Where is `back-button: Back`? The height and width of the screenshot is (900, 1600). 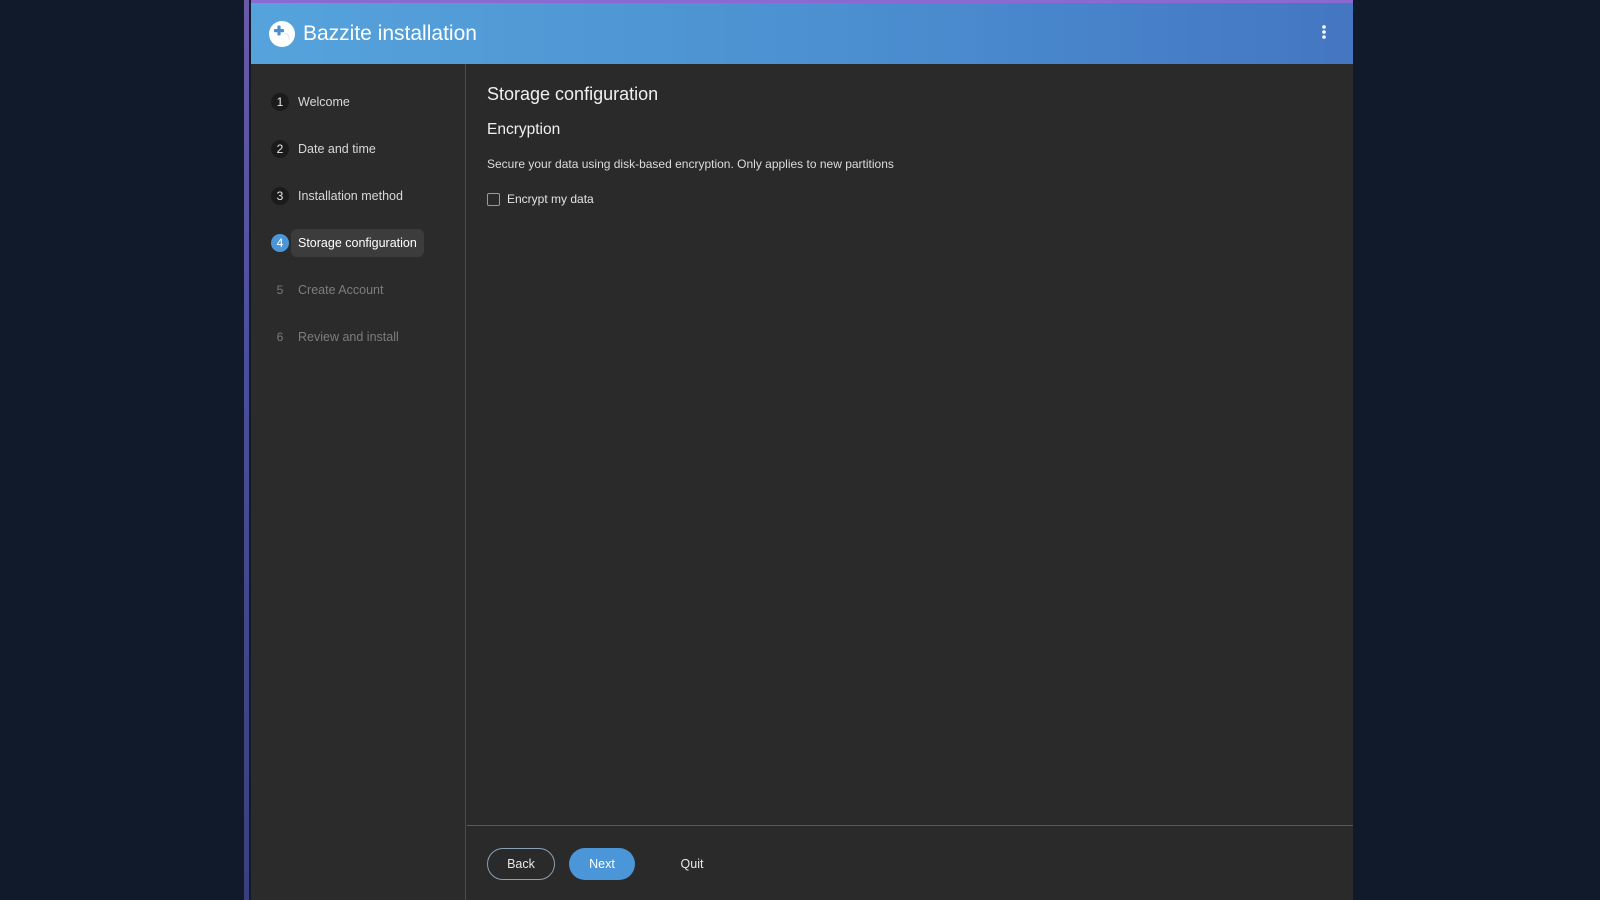 back-button: Back is located at coordinates (521, 864).